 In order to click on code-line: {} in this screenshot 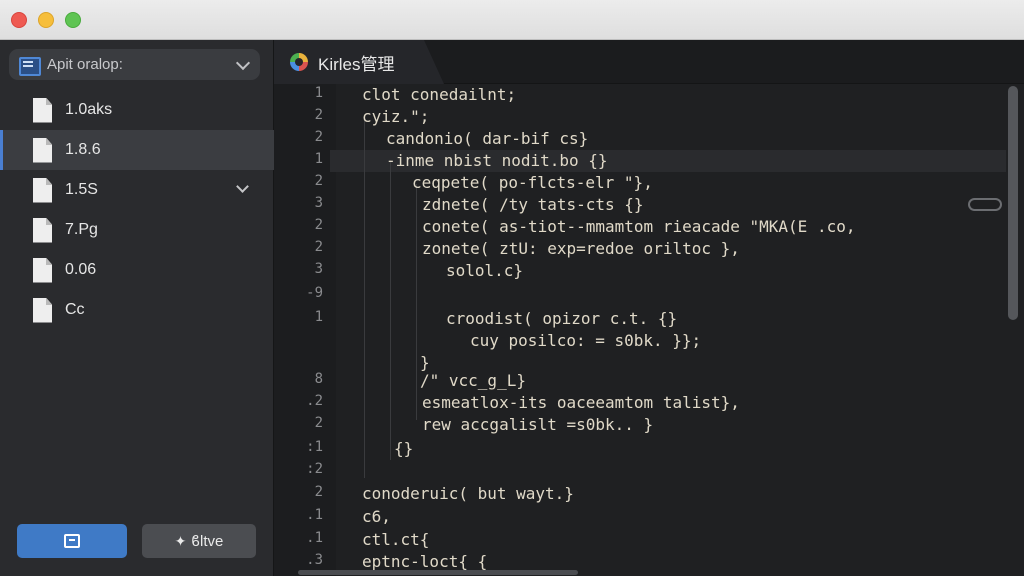, I will do `click(404, 448)`.